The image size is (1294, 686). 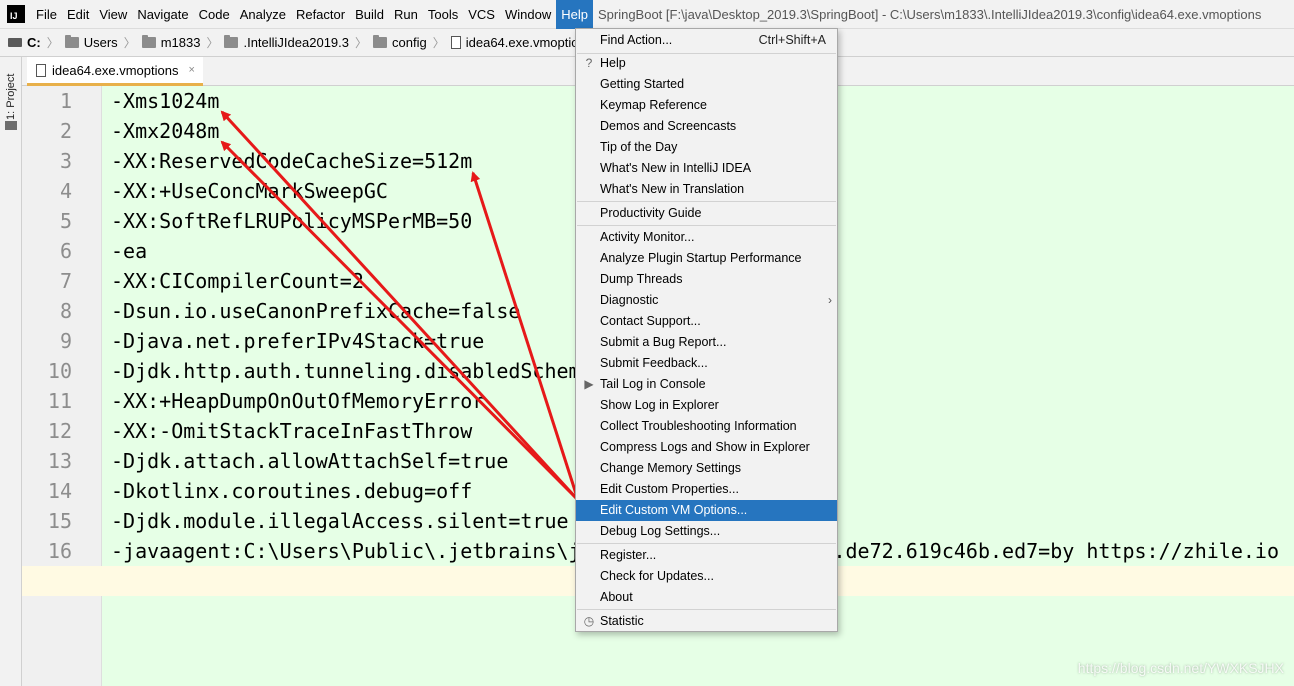 I want to click on line-number: 5, so click(x=65, y=221).